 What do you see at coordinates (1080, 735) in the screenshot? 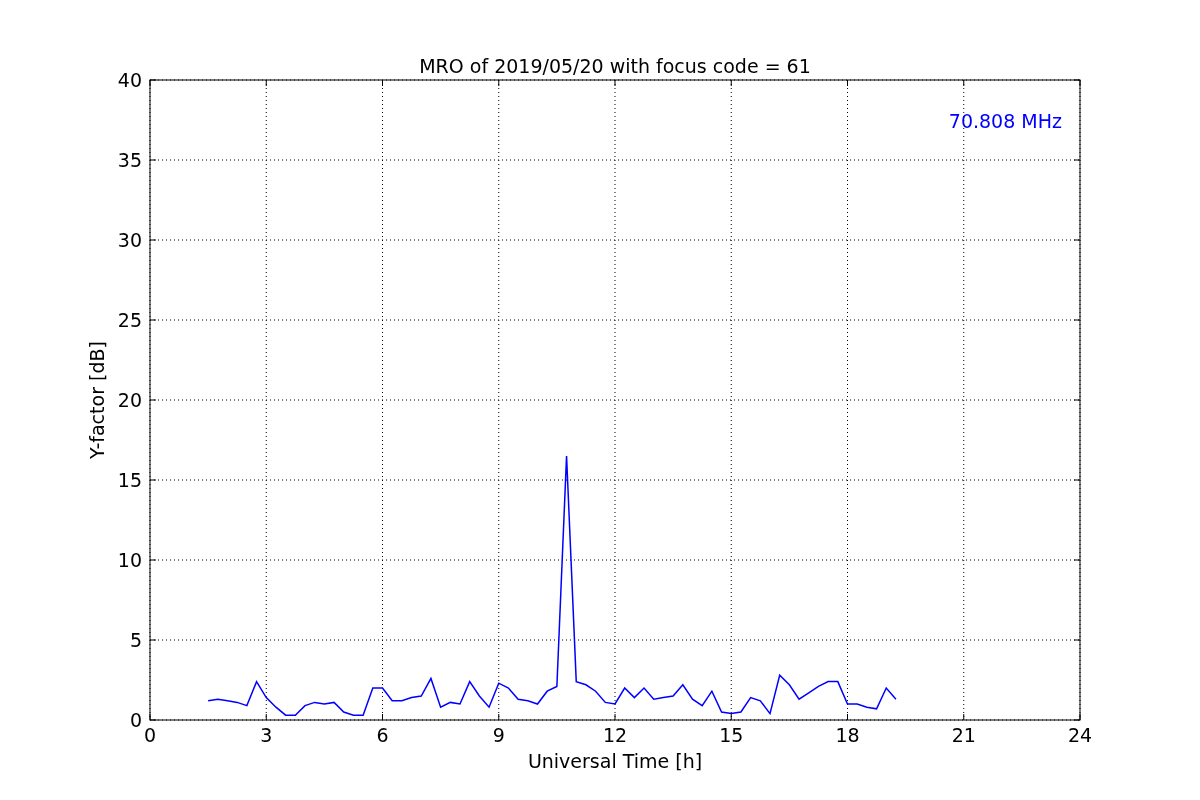
I see `tick-label: 24` at bounding box center [1080, 735].